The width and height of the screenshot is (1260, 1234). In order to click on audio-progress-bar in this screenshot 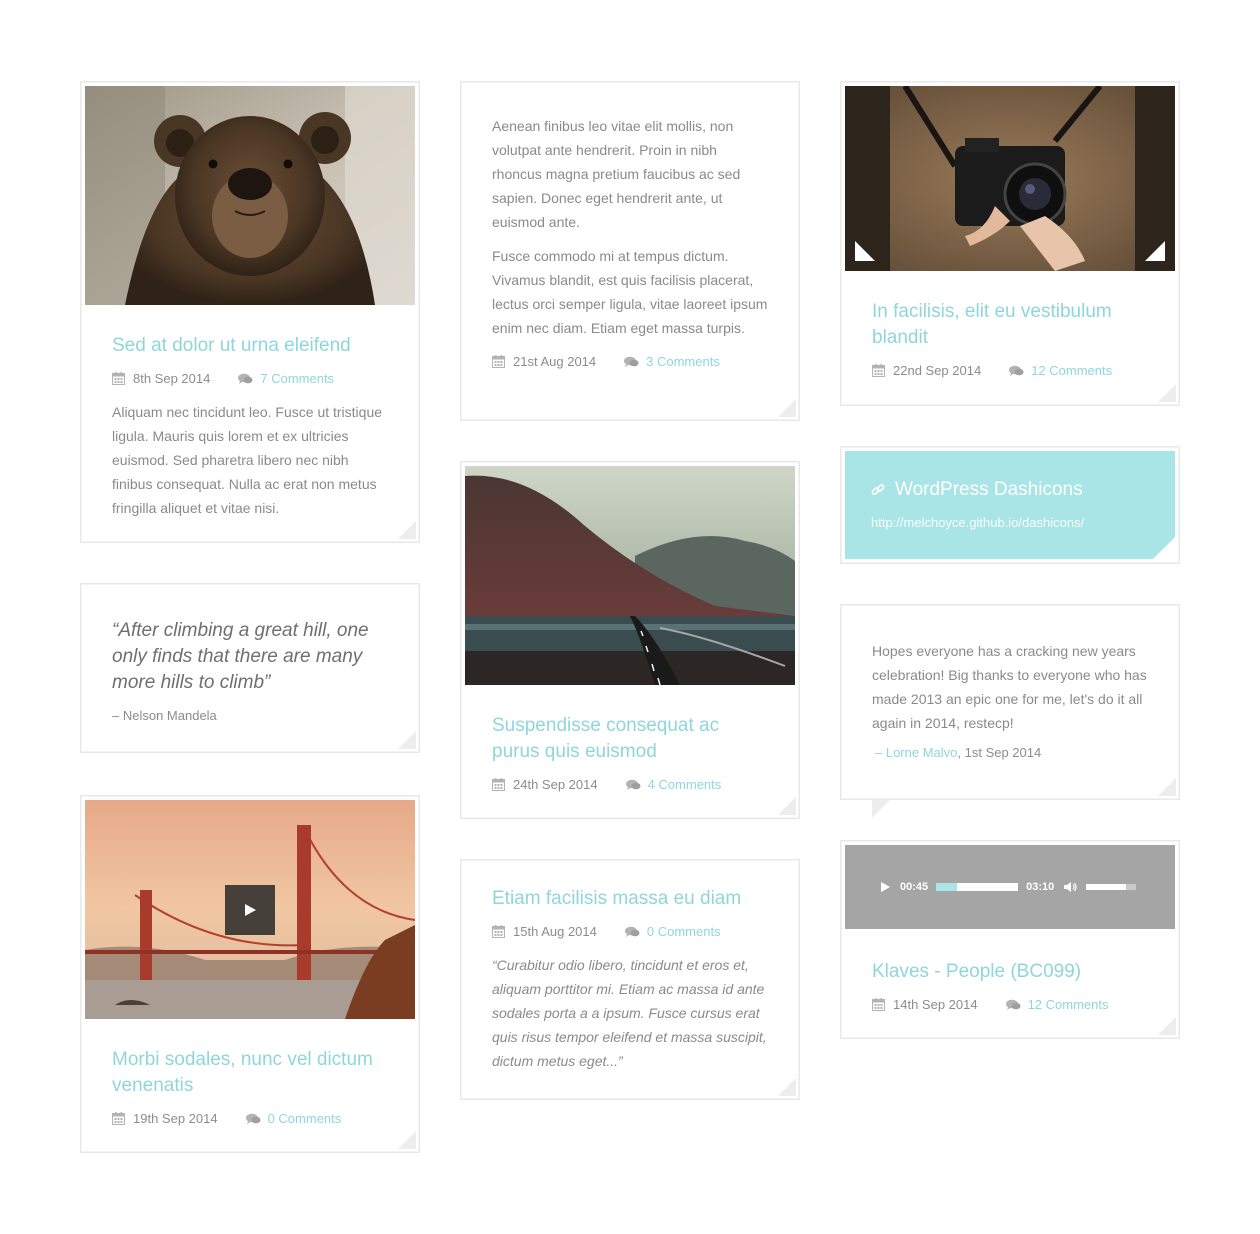, I will do `click(977, 887)`.